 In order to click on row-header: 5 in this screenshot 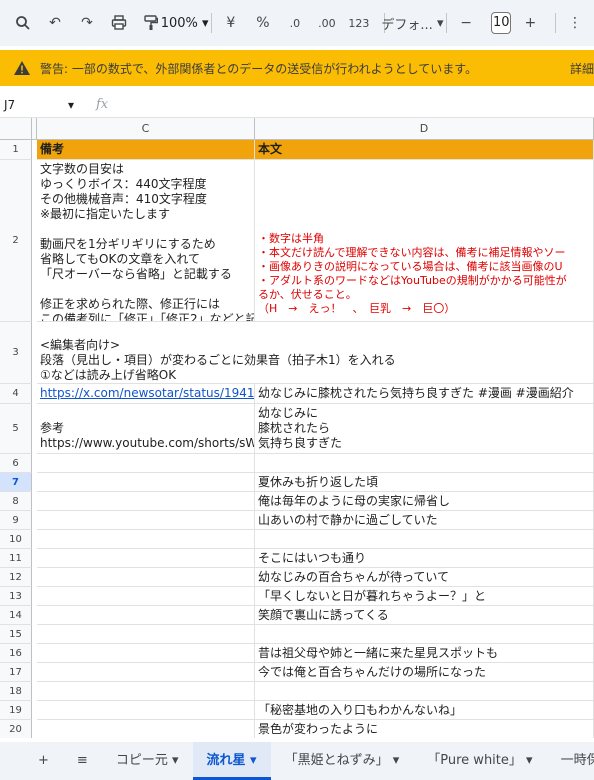, I will do `click(16, 429)`.